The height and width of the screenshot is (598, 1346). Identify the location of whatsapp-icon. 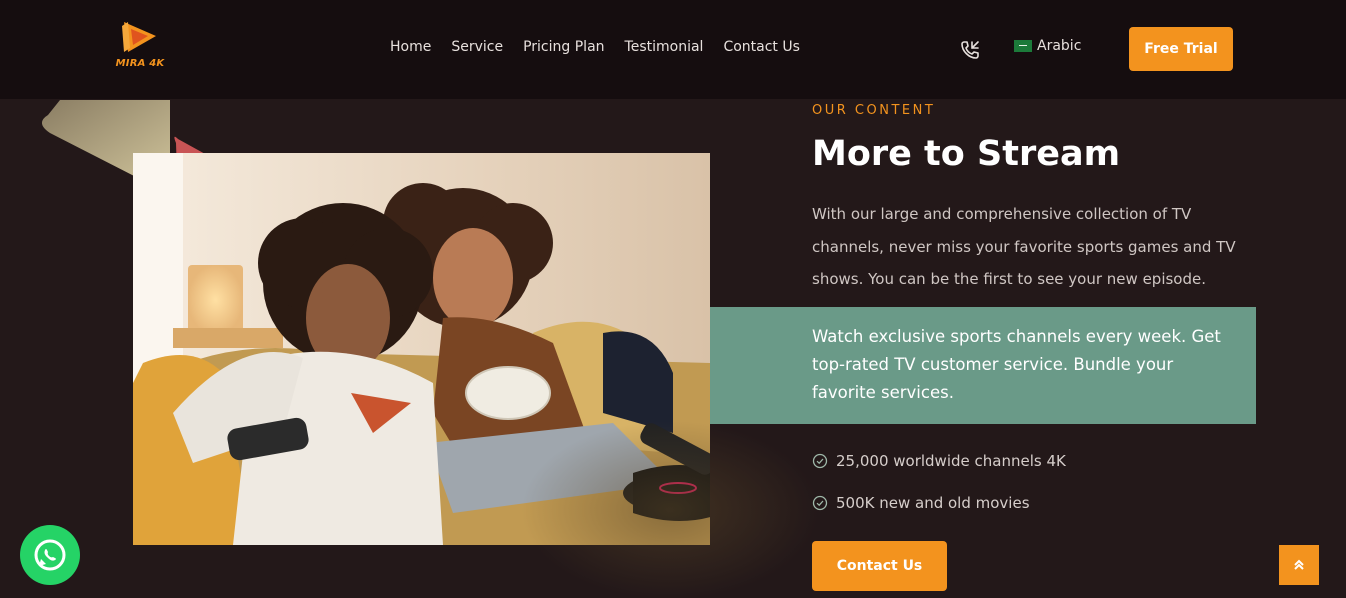
(50, 555).